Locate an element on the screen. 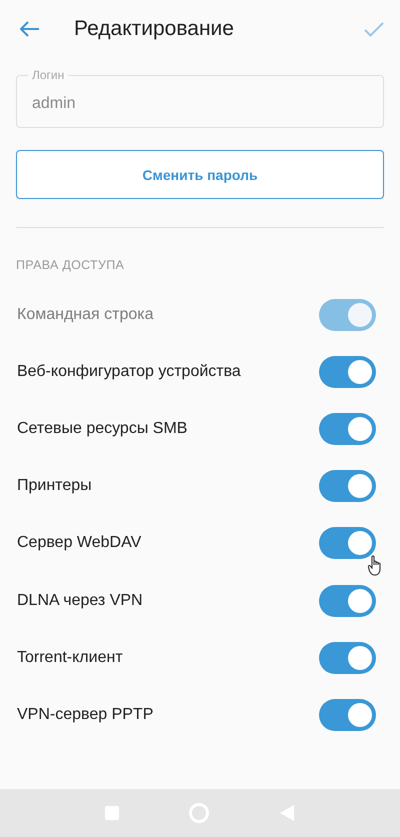  permission-label: VPN-сервер PPTP is located at coordinates (85, 715).